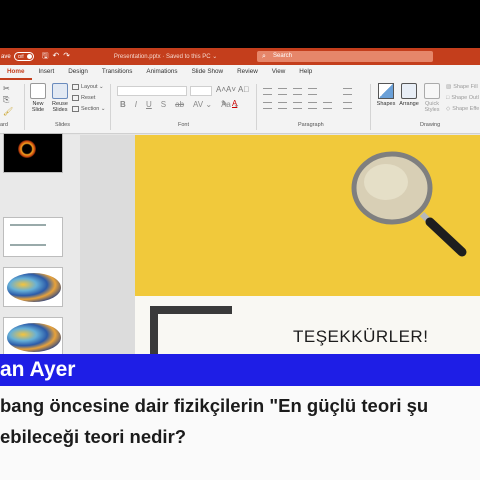 Image resolution: width=480 pixels, height=480 pixels. Describe the element at coordinates (201, 91) in the screenshot. I see `font-size-box` at that location.